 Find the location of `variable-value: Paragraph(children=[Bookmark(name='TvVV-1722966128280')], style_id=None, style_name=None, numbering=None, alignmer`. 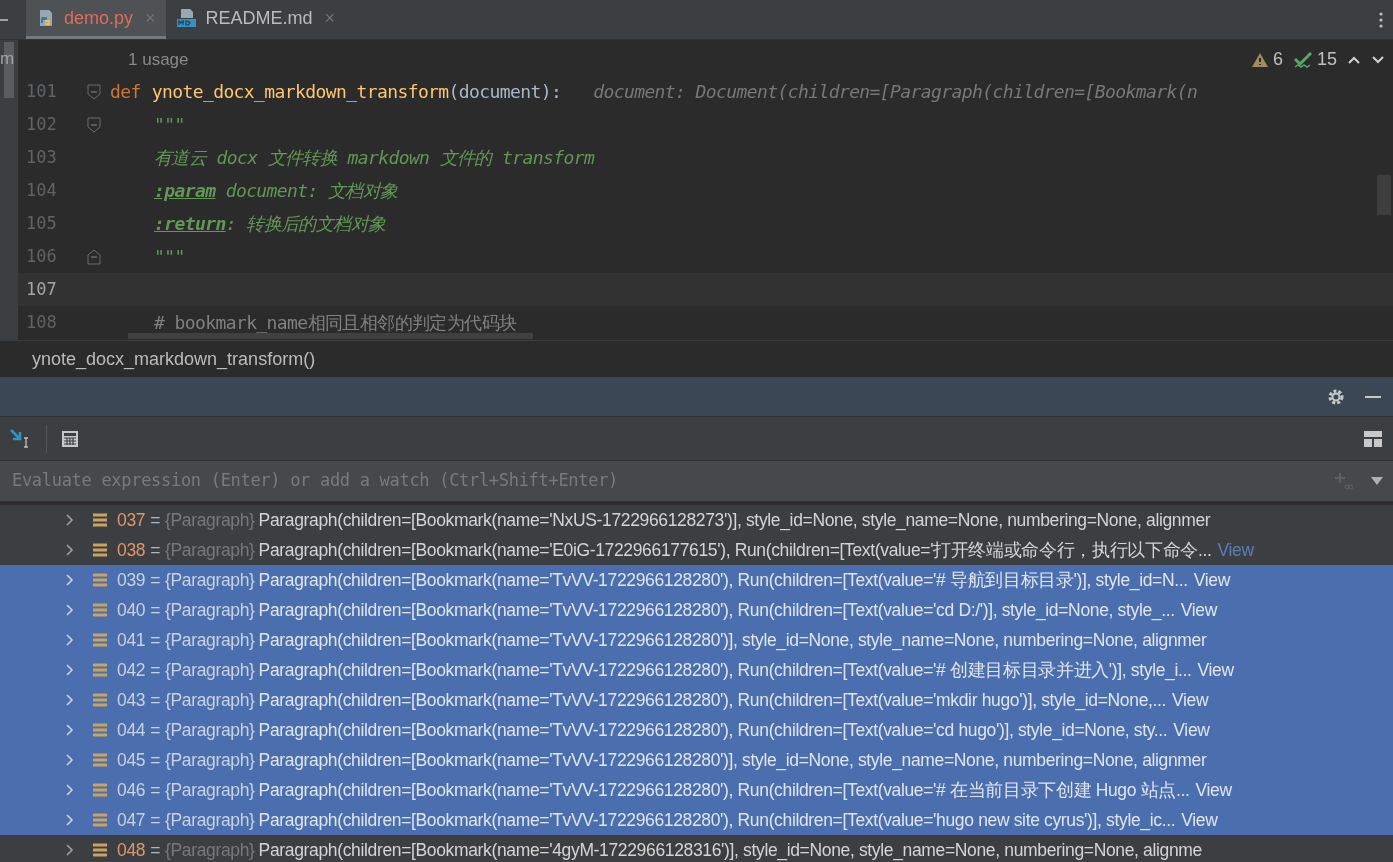

variable-value: Paragraph(children=[Bookmark(name='TvVV-1722966128280')], style_id=None, style_name=None, numbering=None, alignmer is located at coordinates (732, 760).